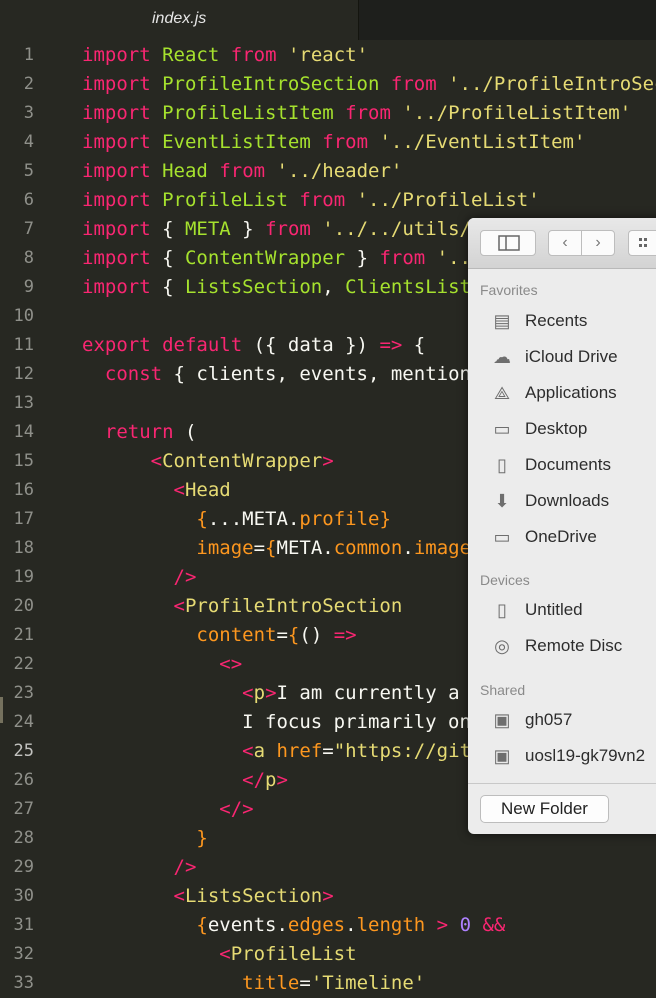  I want to click on sidebar-item-onedrive: ▭ OneDrive, so click(573, 537).